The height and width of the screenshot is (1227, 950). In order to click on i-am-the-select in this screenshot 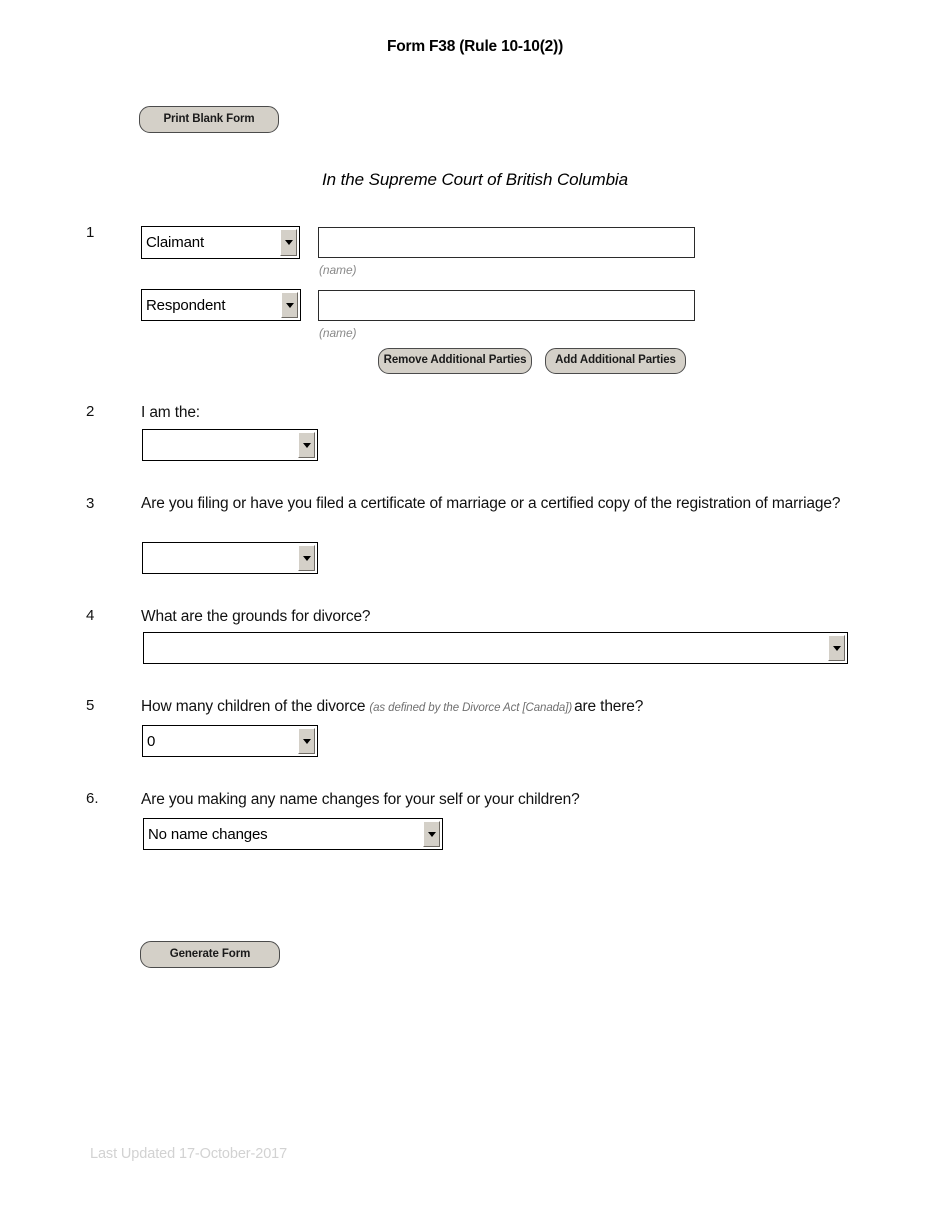, I will do `click(230, 445)`.